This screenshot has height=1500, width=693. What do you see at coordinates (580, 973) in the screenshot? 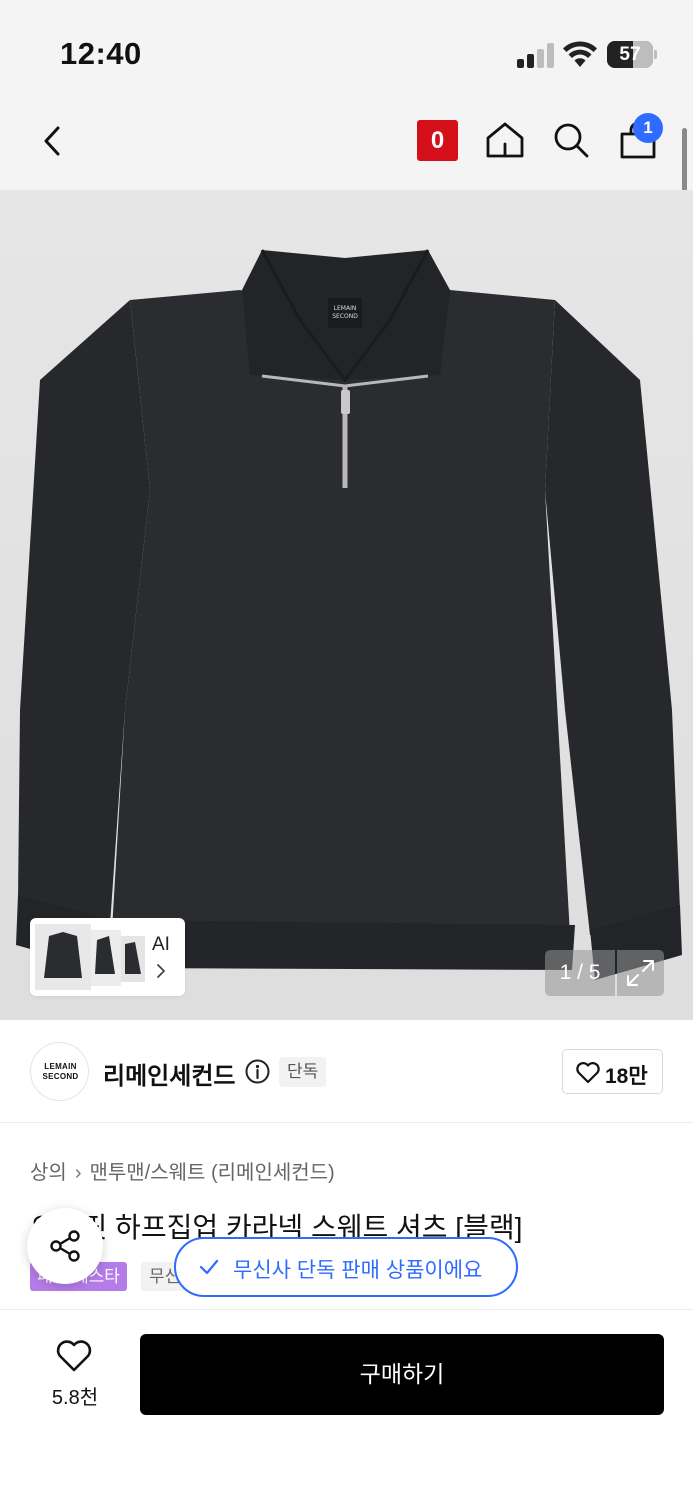
I see `image-page-counter: 1 / 5` at bounding box center [580, 973].